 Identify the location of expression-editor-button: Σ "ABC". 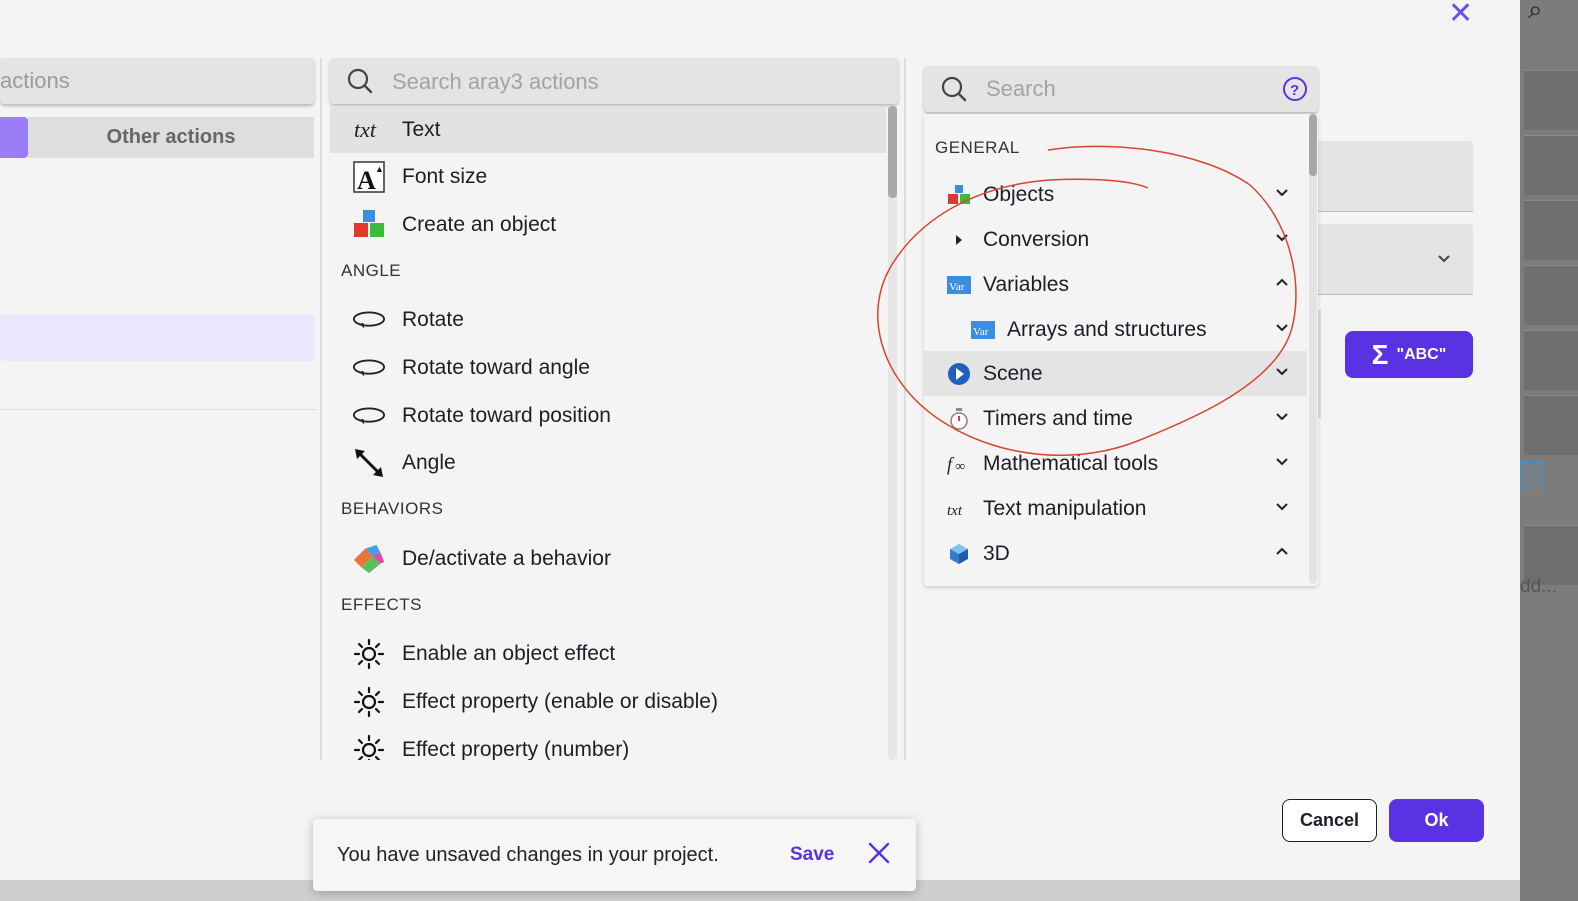
(1409, 354).